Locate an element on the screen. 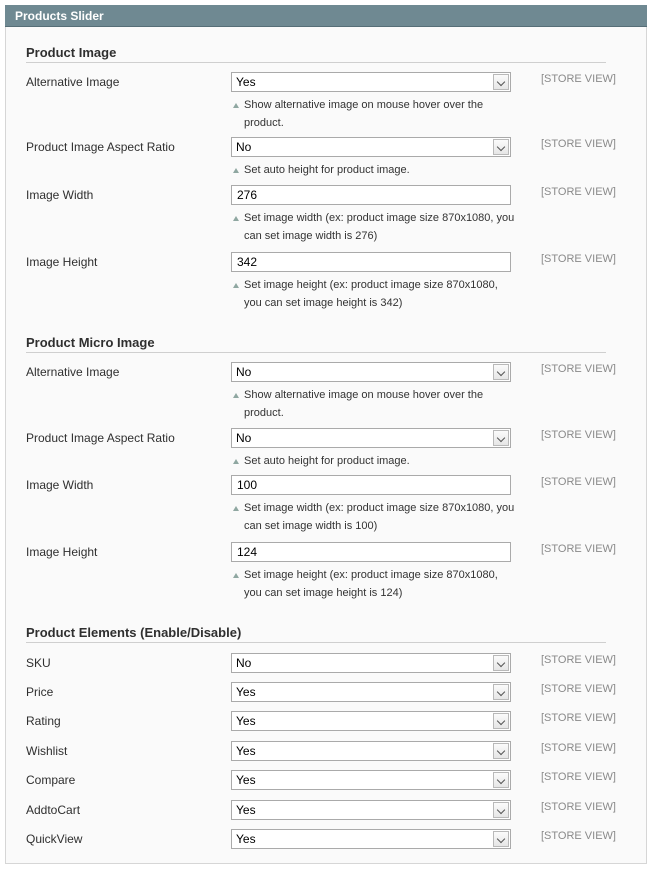 The width and height of the screenshot is (647, 871). micro-aspect-ratio-select: No is located at coordinates (371, 438).